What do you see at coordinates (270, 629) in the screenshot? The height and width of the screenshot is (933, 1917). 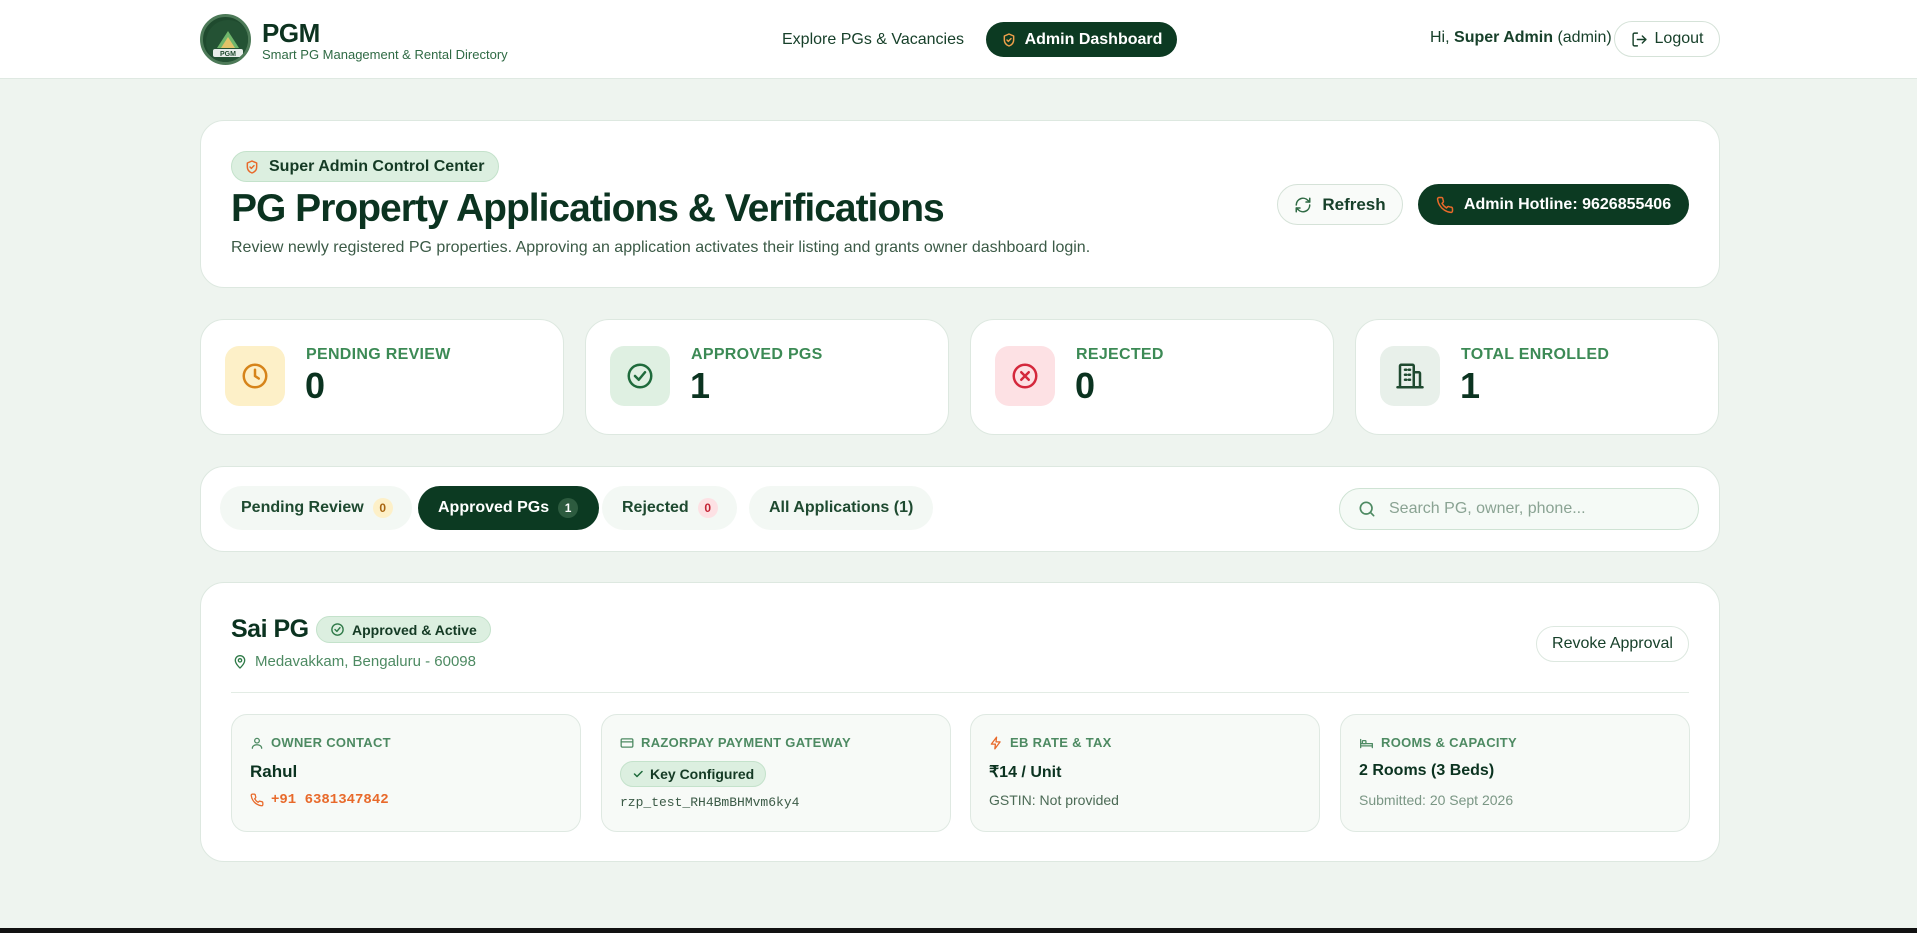 I see `pg-name: Sai PG` at bounding box center [270, 629].